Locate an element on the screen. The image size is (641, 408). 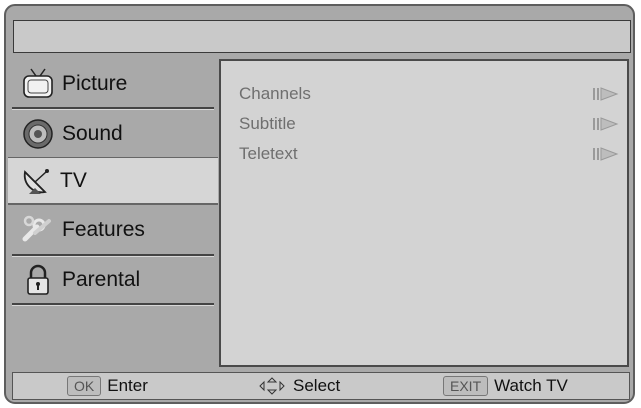
submenu-item-channels: Channels is located at coordinates (429, 94).